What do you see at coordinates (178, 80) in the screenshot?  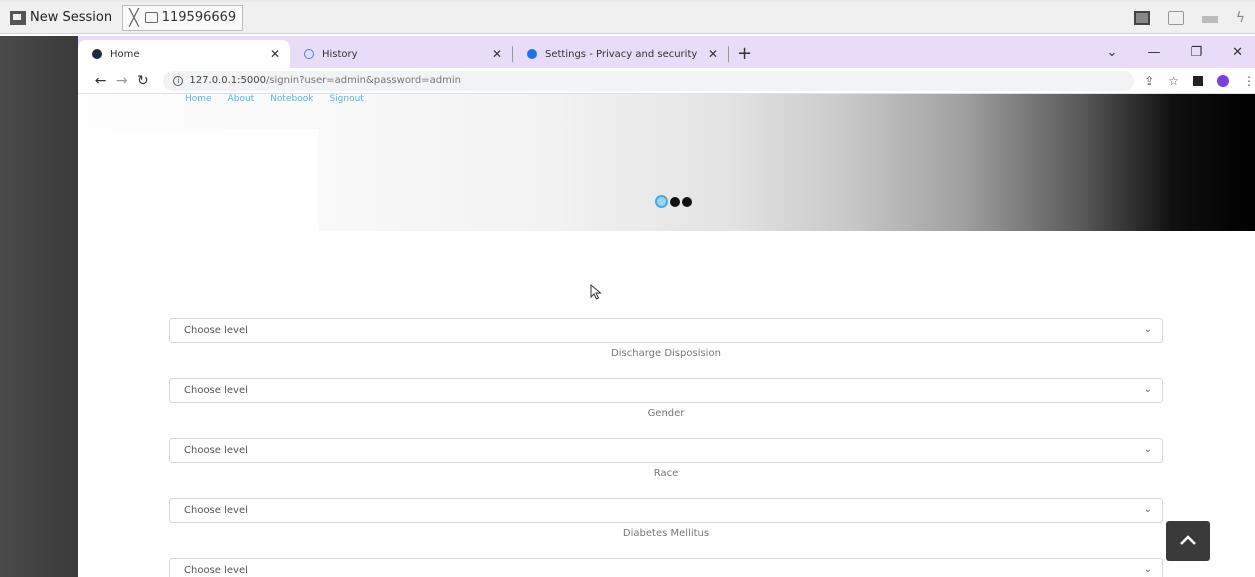 I see `info-icon: i` at bounding box center [178, 80].